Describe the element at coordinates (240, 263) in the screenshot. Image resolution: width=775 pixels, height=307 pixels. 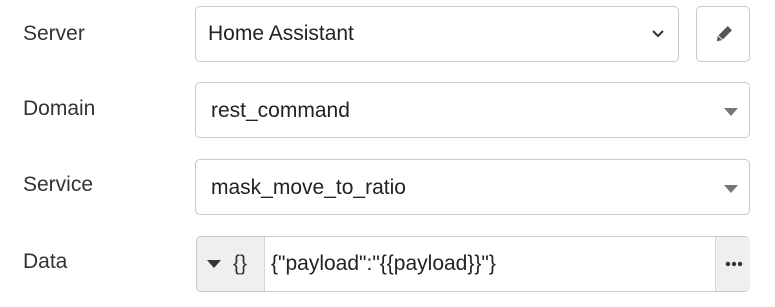
I see `json-type-glyph: {}` at that location.